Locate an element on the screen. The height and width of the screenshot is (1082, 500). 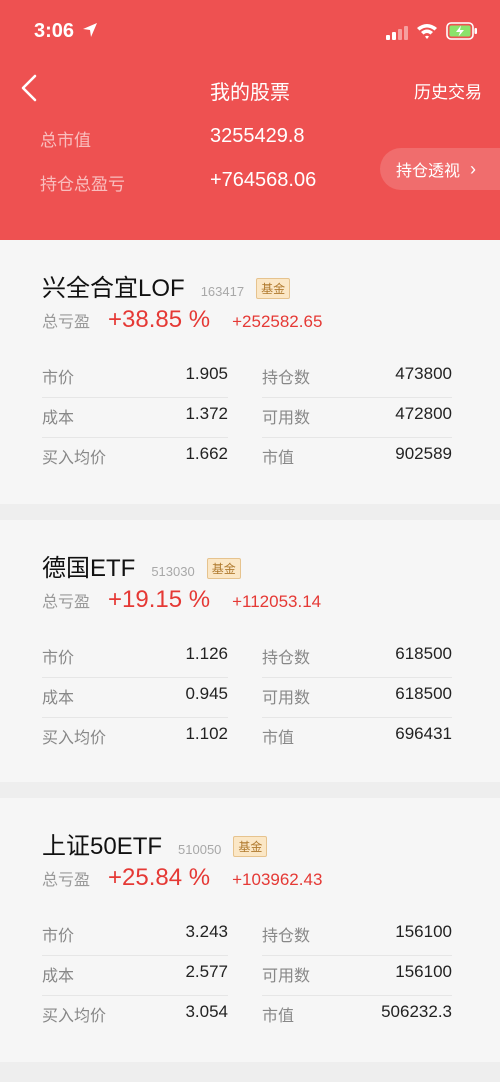
location-arrow-icon is located at coordinates (90, 30).